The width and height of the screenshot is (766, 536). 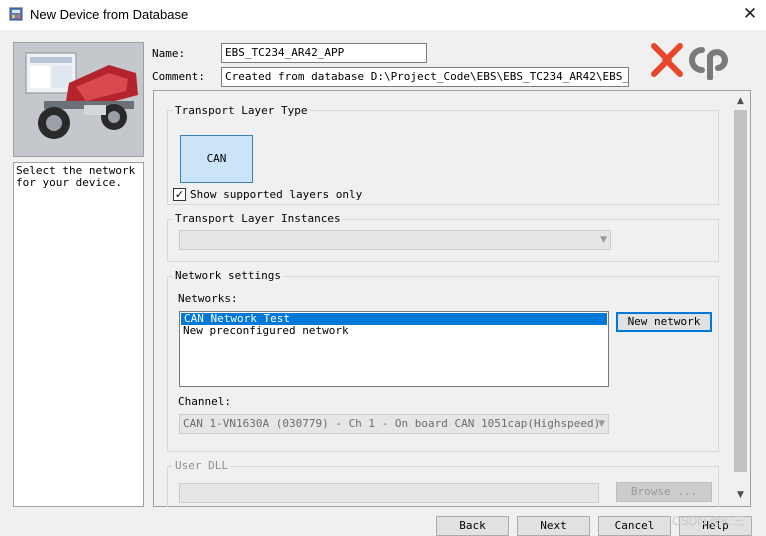 I want to click on back-button: Back, so click(x=472, y=526).